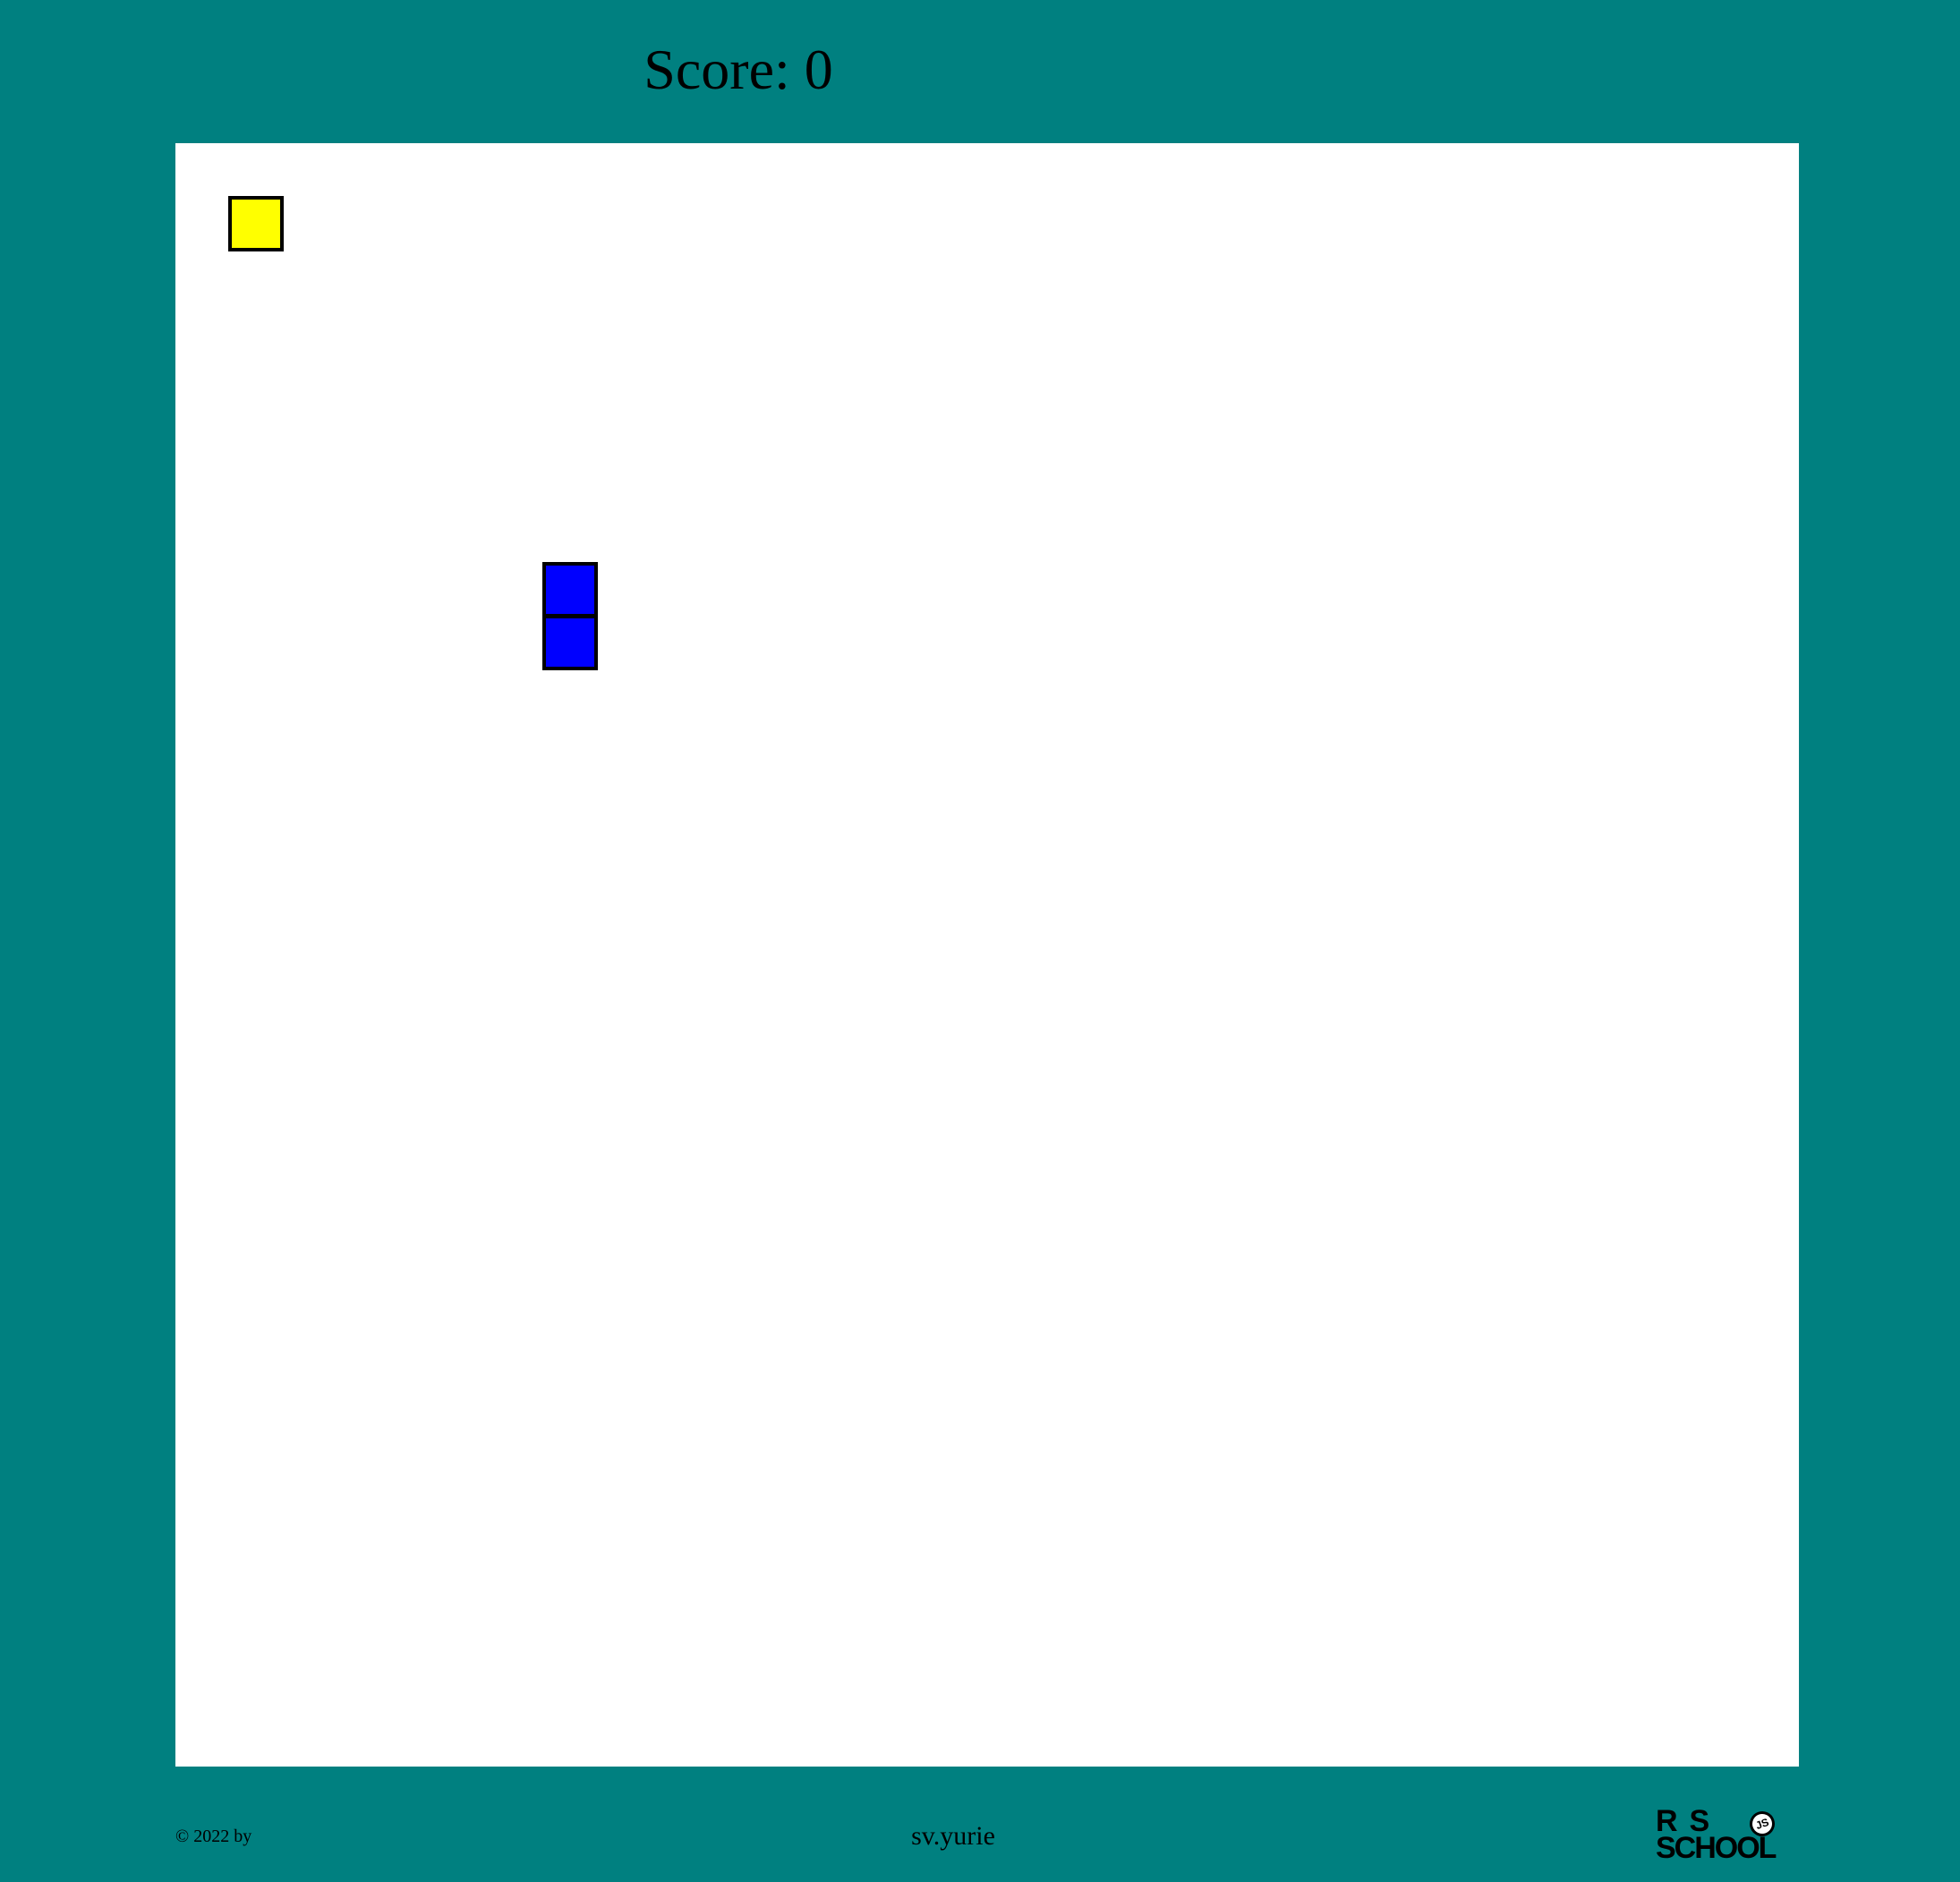  What do you see at coordinates (1716, 1848) in the screenshot?
I see `logo-line-2: SCHOOL` at bounding box center [1716, 1848].